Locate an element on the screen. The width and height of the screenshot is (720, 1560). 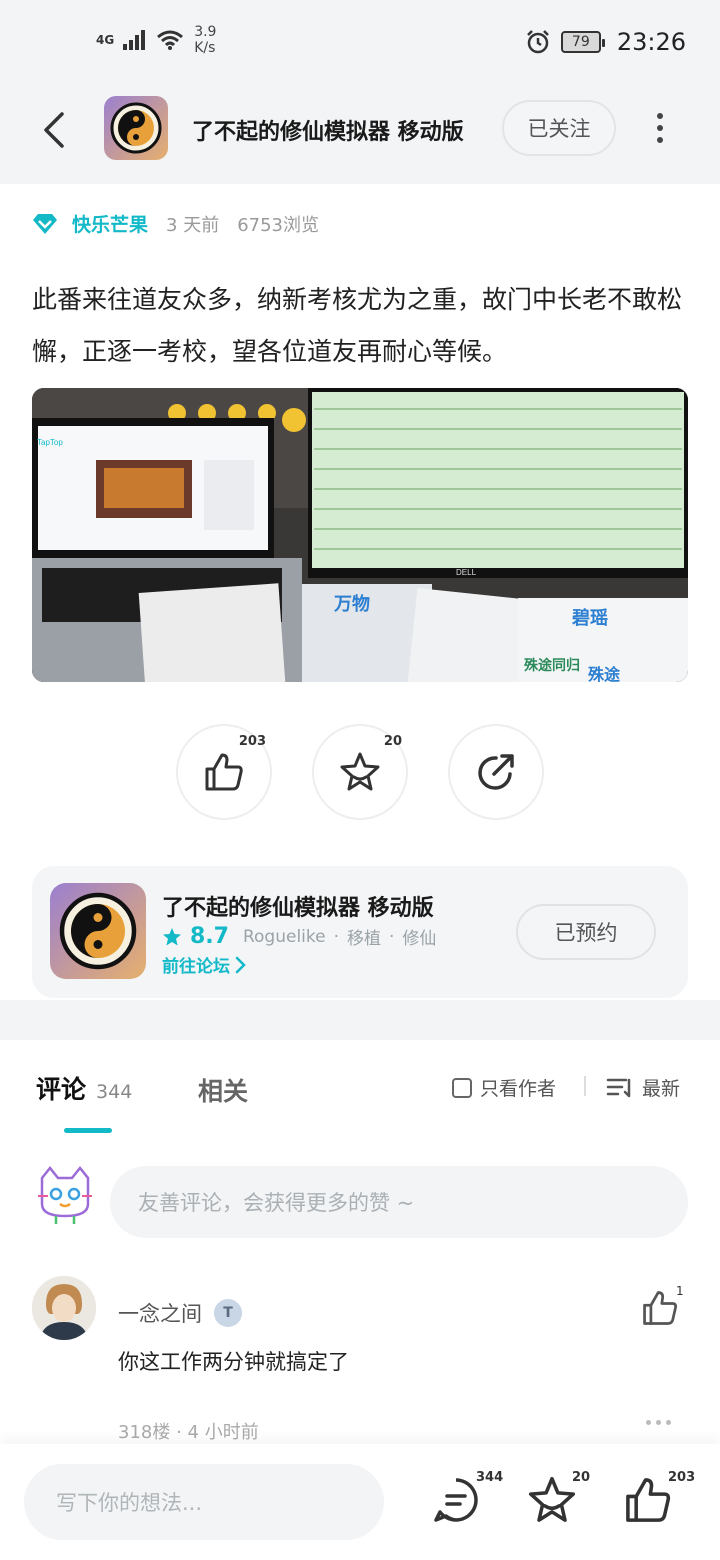
game-title: 了不起的修仙模拟器 移动版 is located at coordinates (298, 908).